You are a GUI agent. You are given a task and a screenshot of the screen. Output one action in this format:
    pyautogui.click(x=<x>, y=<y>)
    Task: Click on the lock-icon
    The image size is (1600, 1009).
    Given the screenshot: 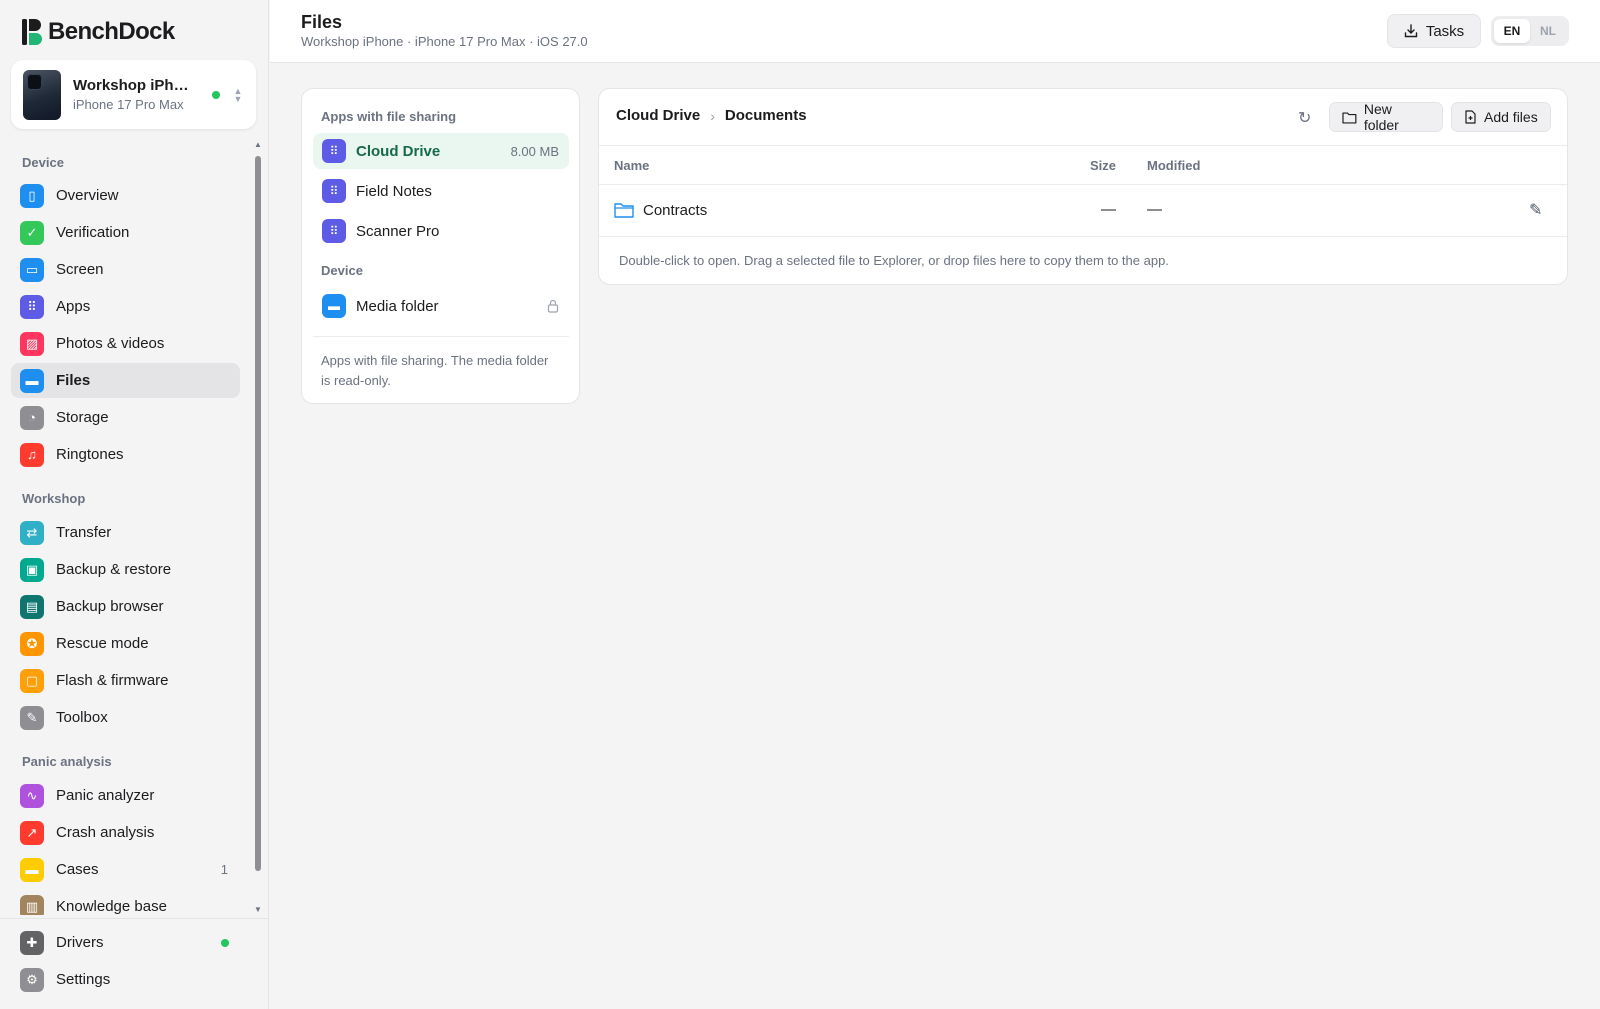 What is the action you would take?
    pyautogui.click(x=553, y=306)
    